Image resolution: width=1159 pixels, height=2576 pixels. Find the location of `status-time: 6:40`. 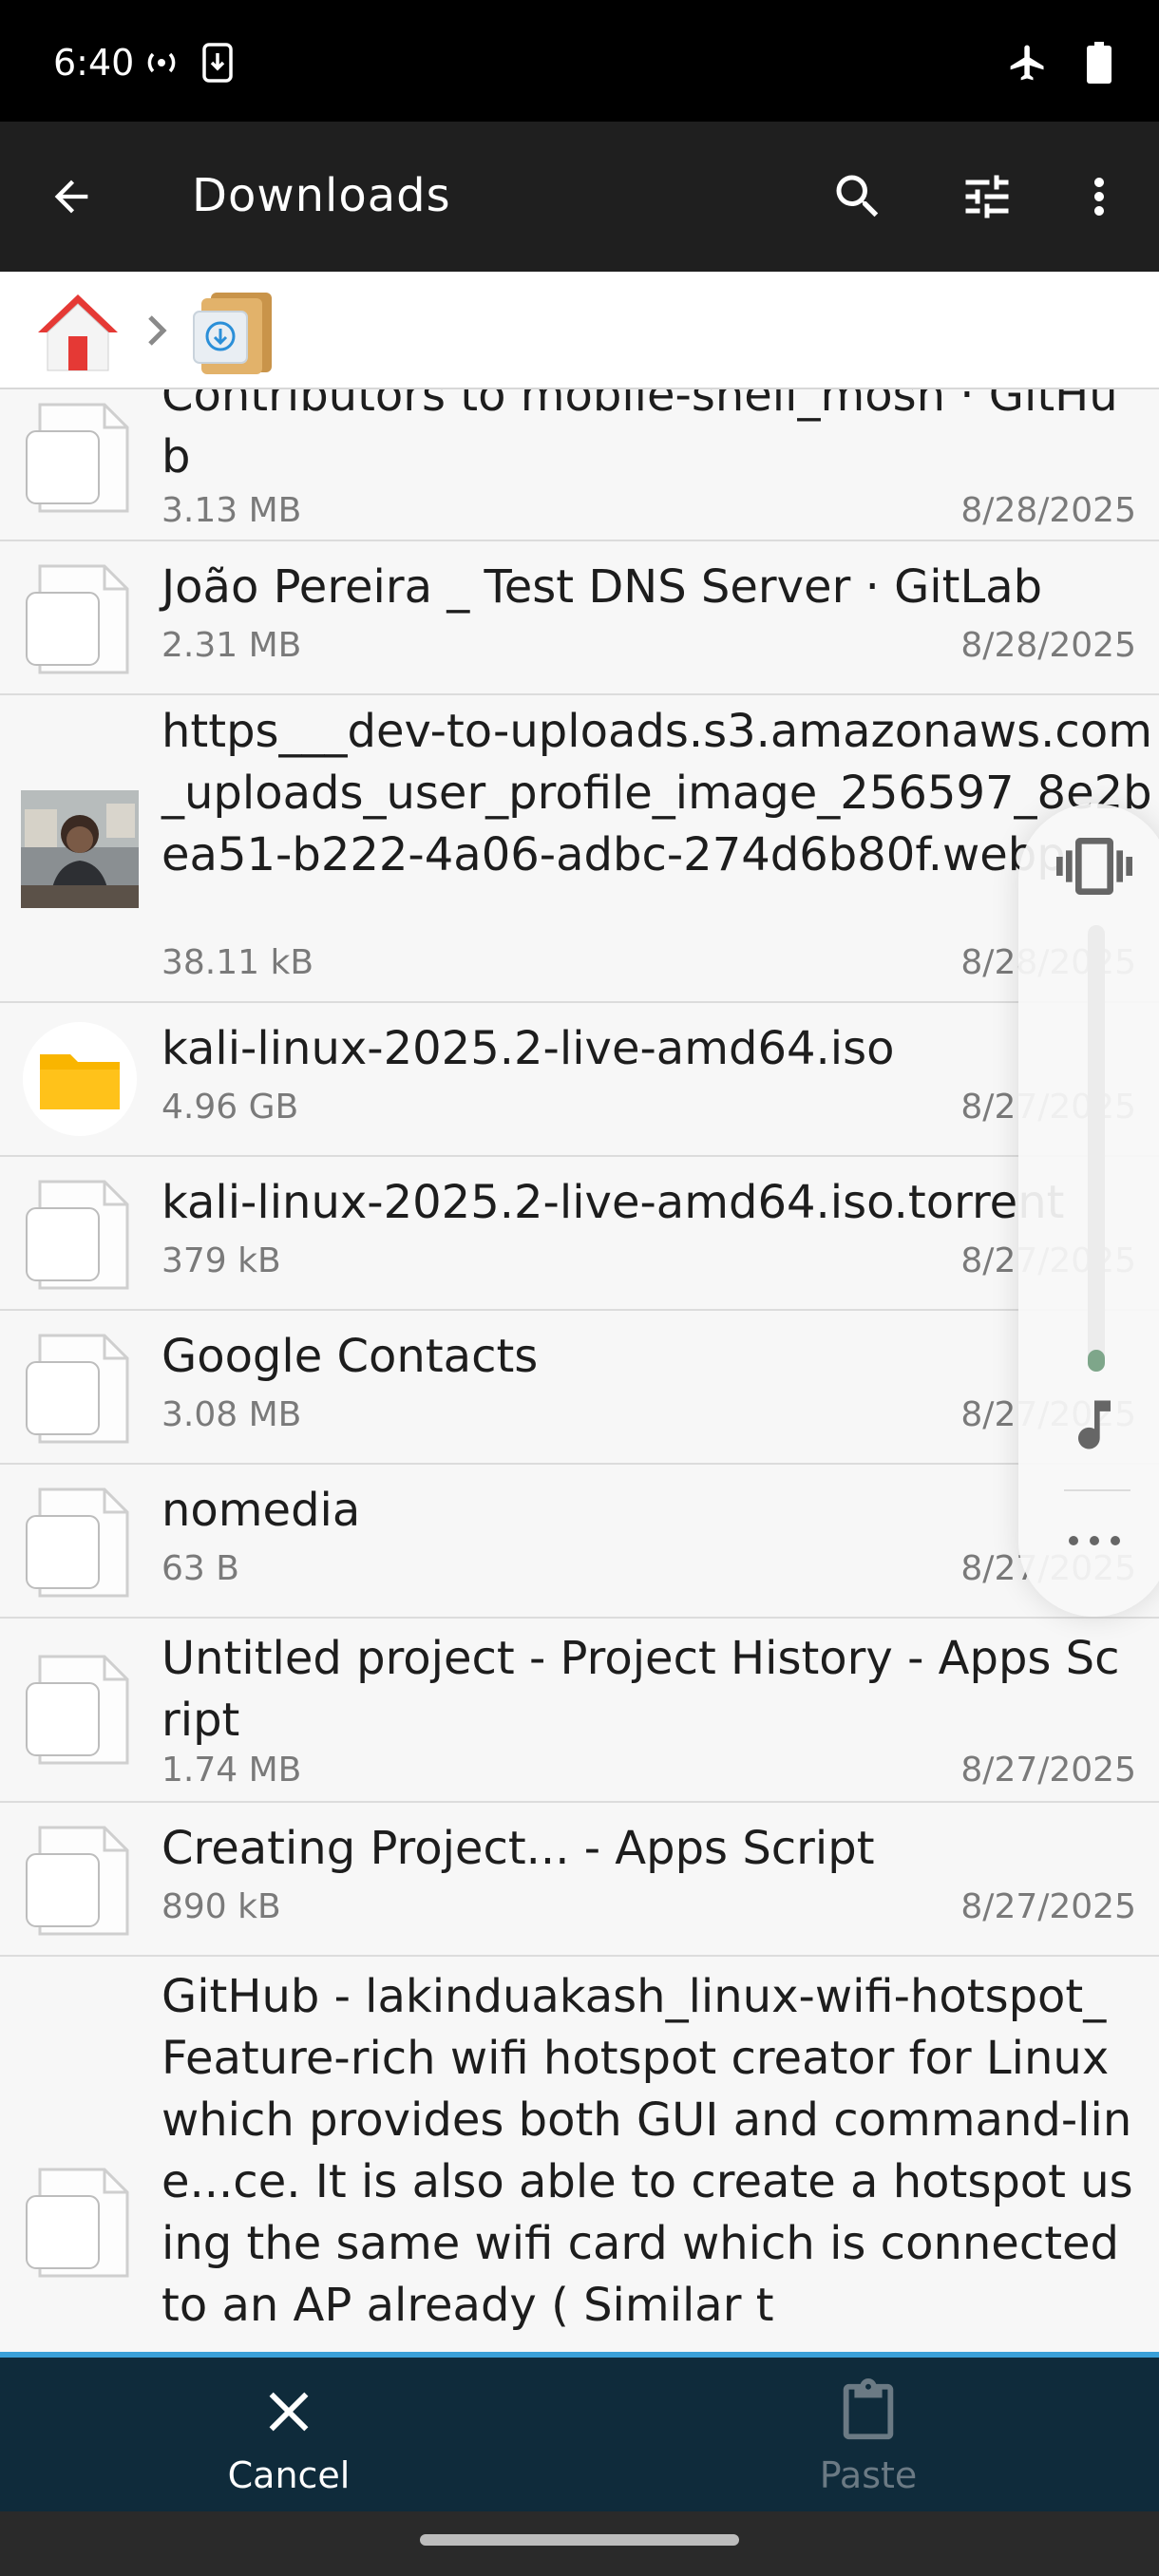

status-time: 6:40 is located at coordinates (94, 63).